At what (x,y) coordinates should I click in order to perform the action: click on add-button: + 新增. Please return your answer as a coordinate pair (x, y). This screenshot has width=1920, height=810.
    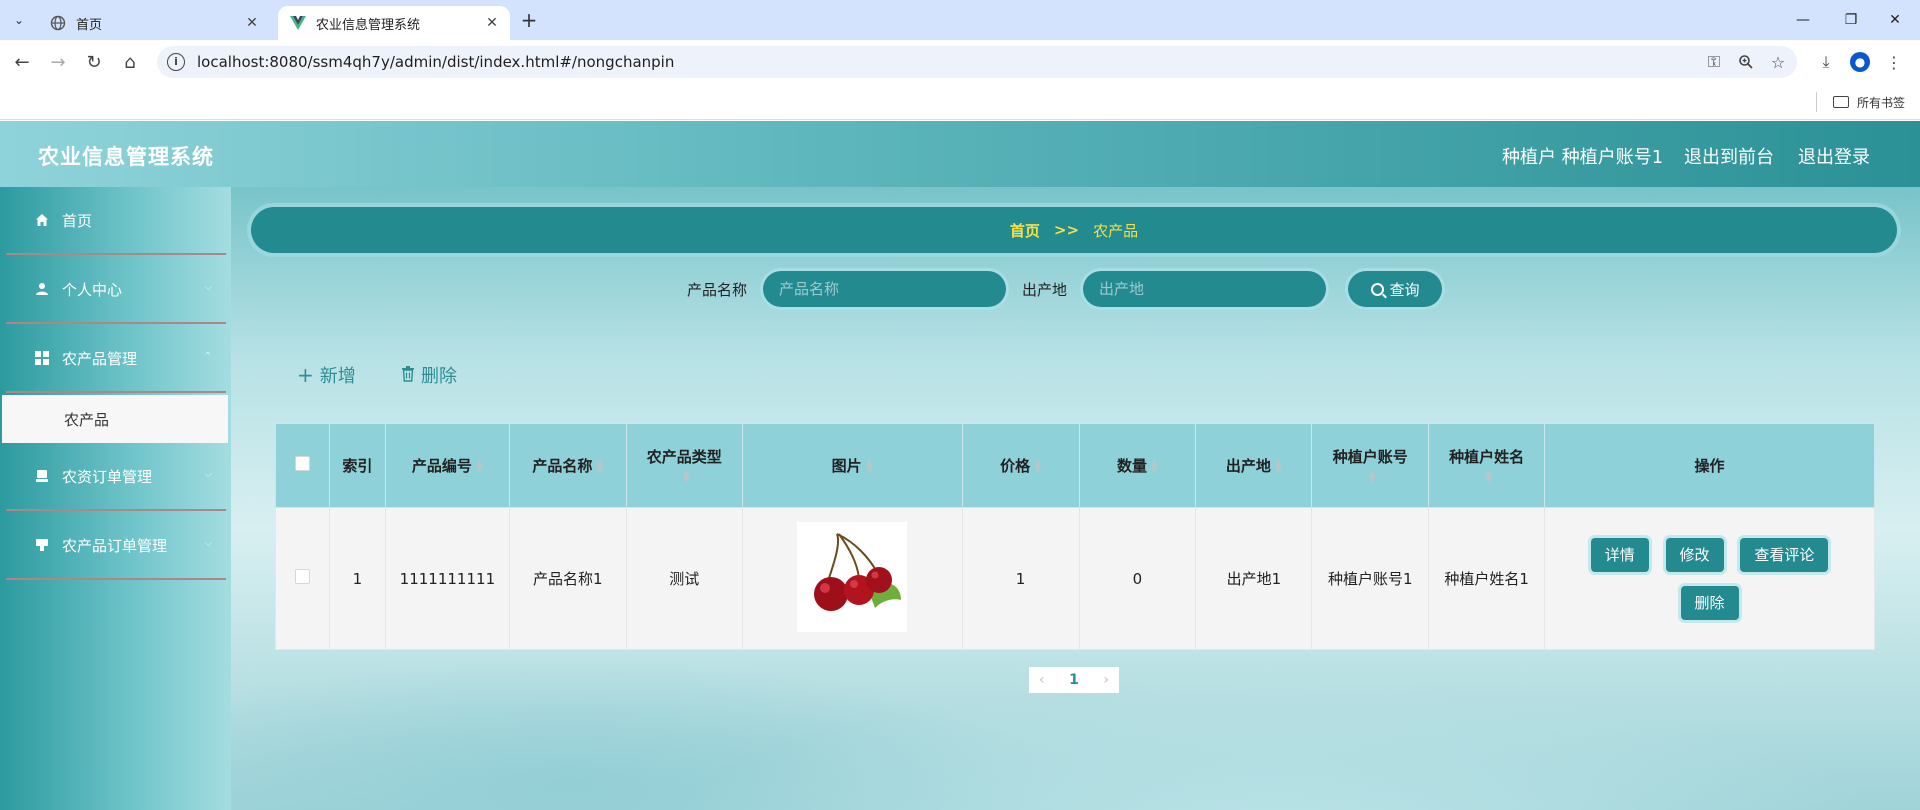
    Looking at the image, I should click on (326, 375).